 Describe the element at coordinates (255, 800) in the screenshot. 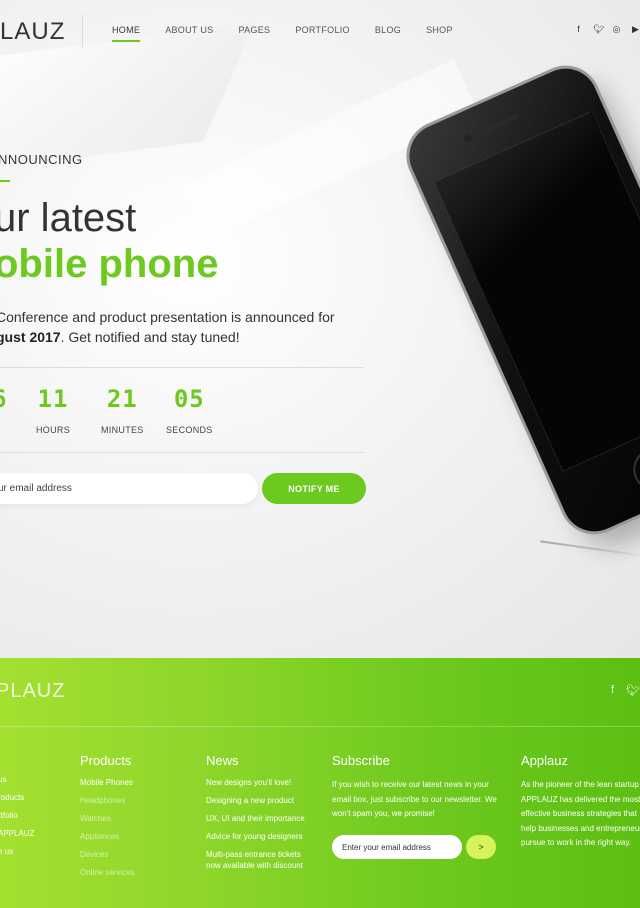

I see `news-link: Designing a new product` at that location.